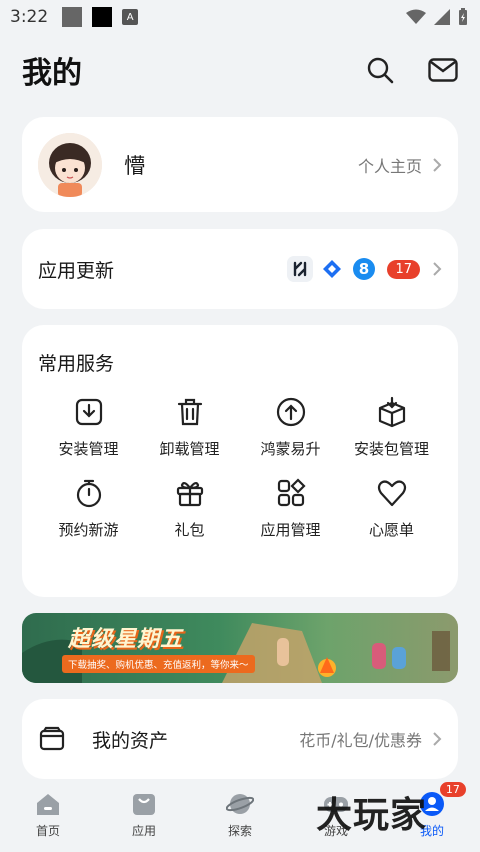 This screenshot has width=480, height=852. What do you see at coordinates (240, 804) in the screenshot?
I see `planet-icon` at bounding box center [240, 804].